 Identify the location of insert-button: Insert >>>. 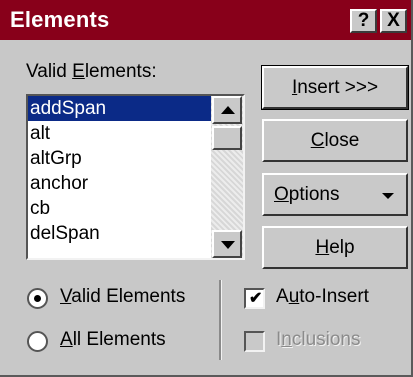
(335, 87).